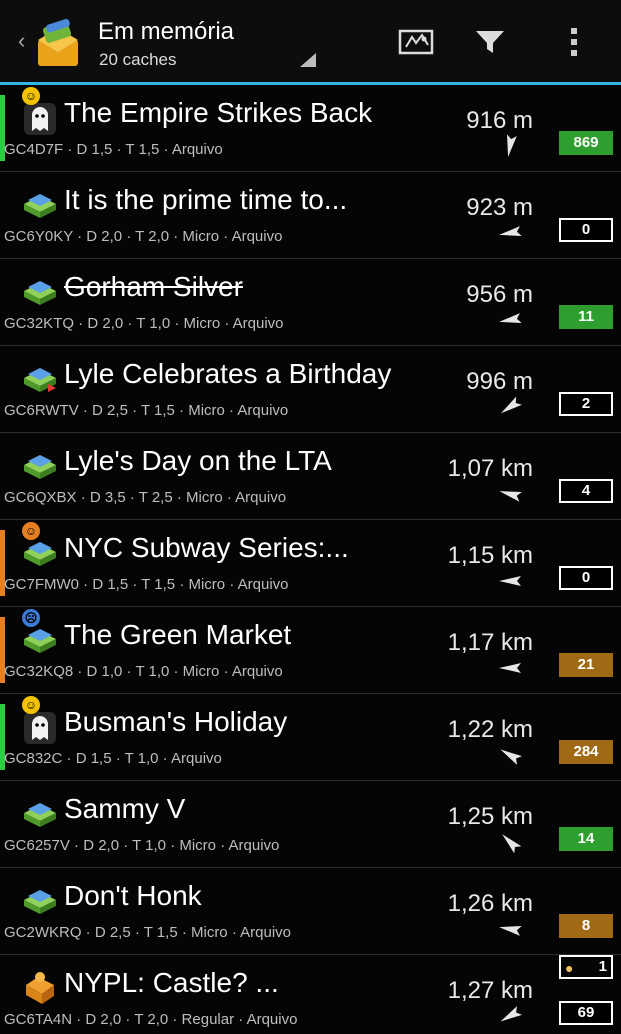  Describe the element at coordinates (153, 286) in the screenshot. I see `cache-name: Gorham Silver` at that location.